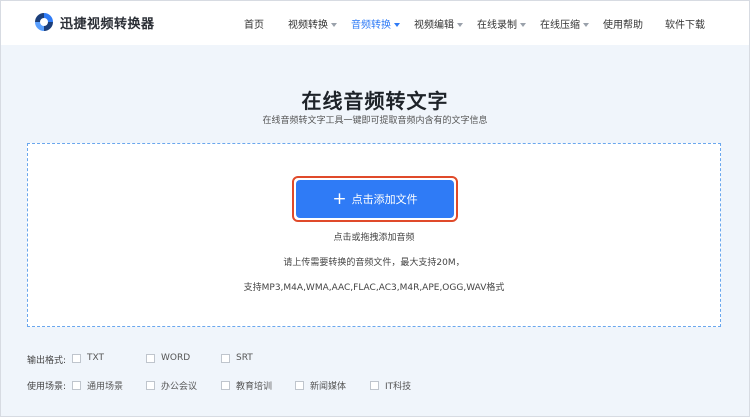 Image resolution: width=750 pixels, height=417 pixels. I want to click on scenario-label: 使用场景:, so click(47, 387).